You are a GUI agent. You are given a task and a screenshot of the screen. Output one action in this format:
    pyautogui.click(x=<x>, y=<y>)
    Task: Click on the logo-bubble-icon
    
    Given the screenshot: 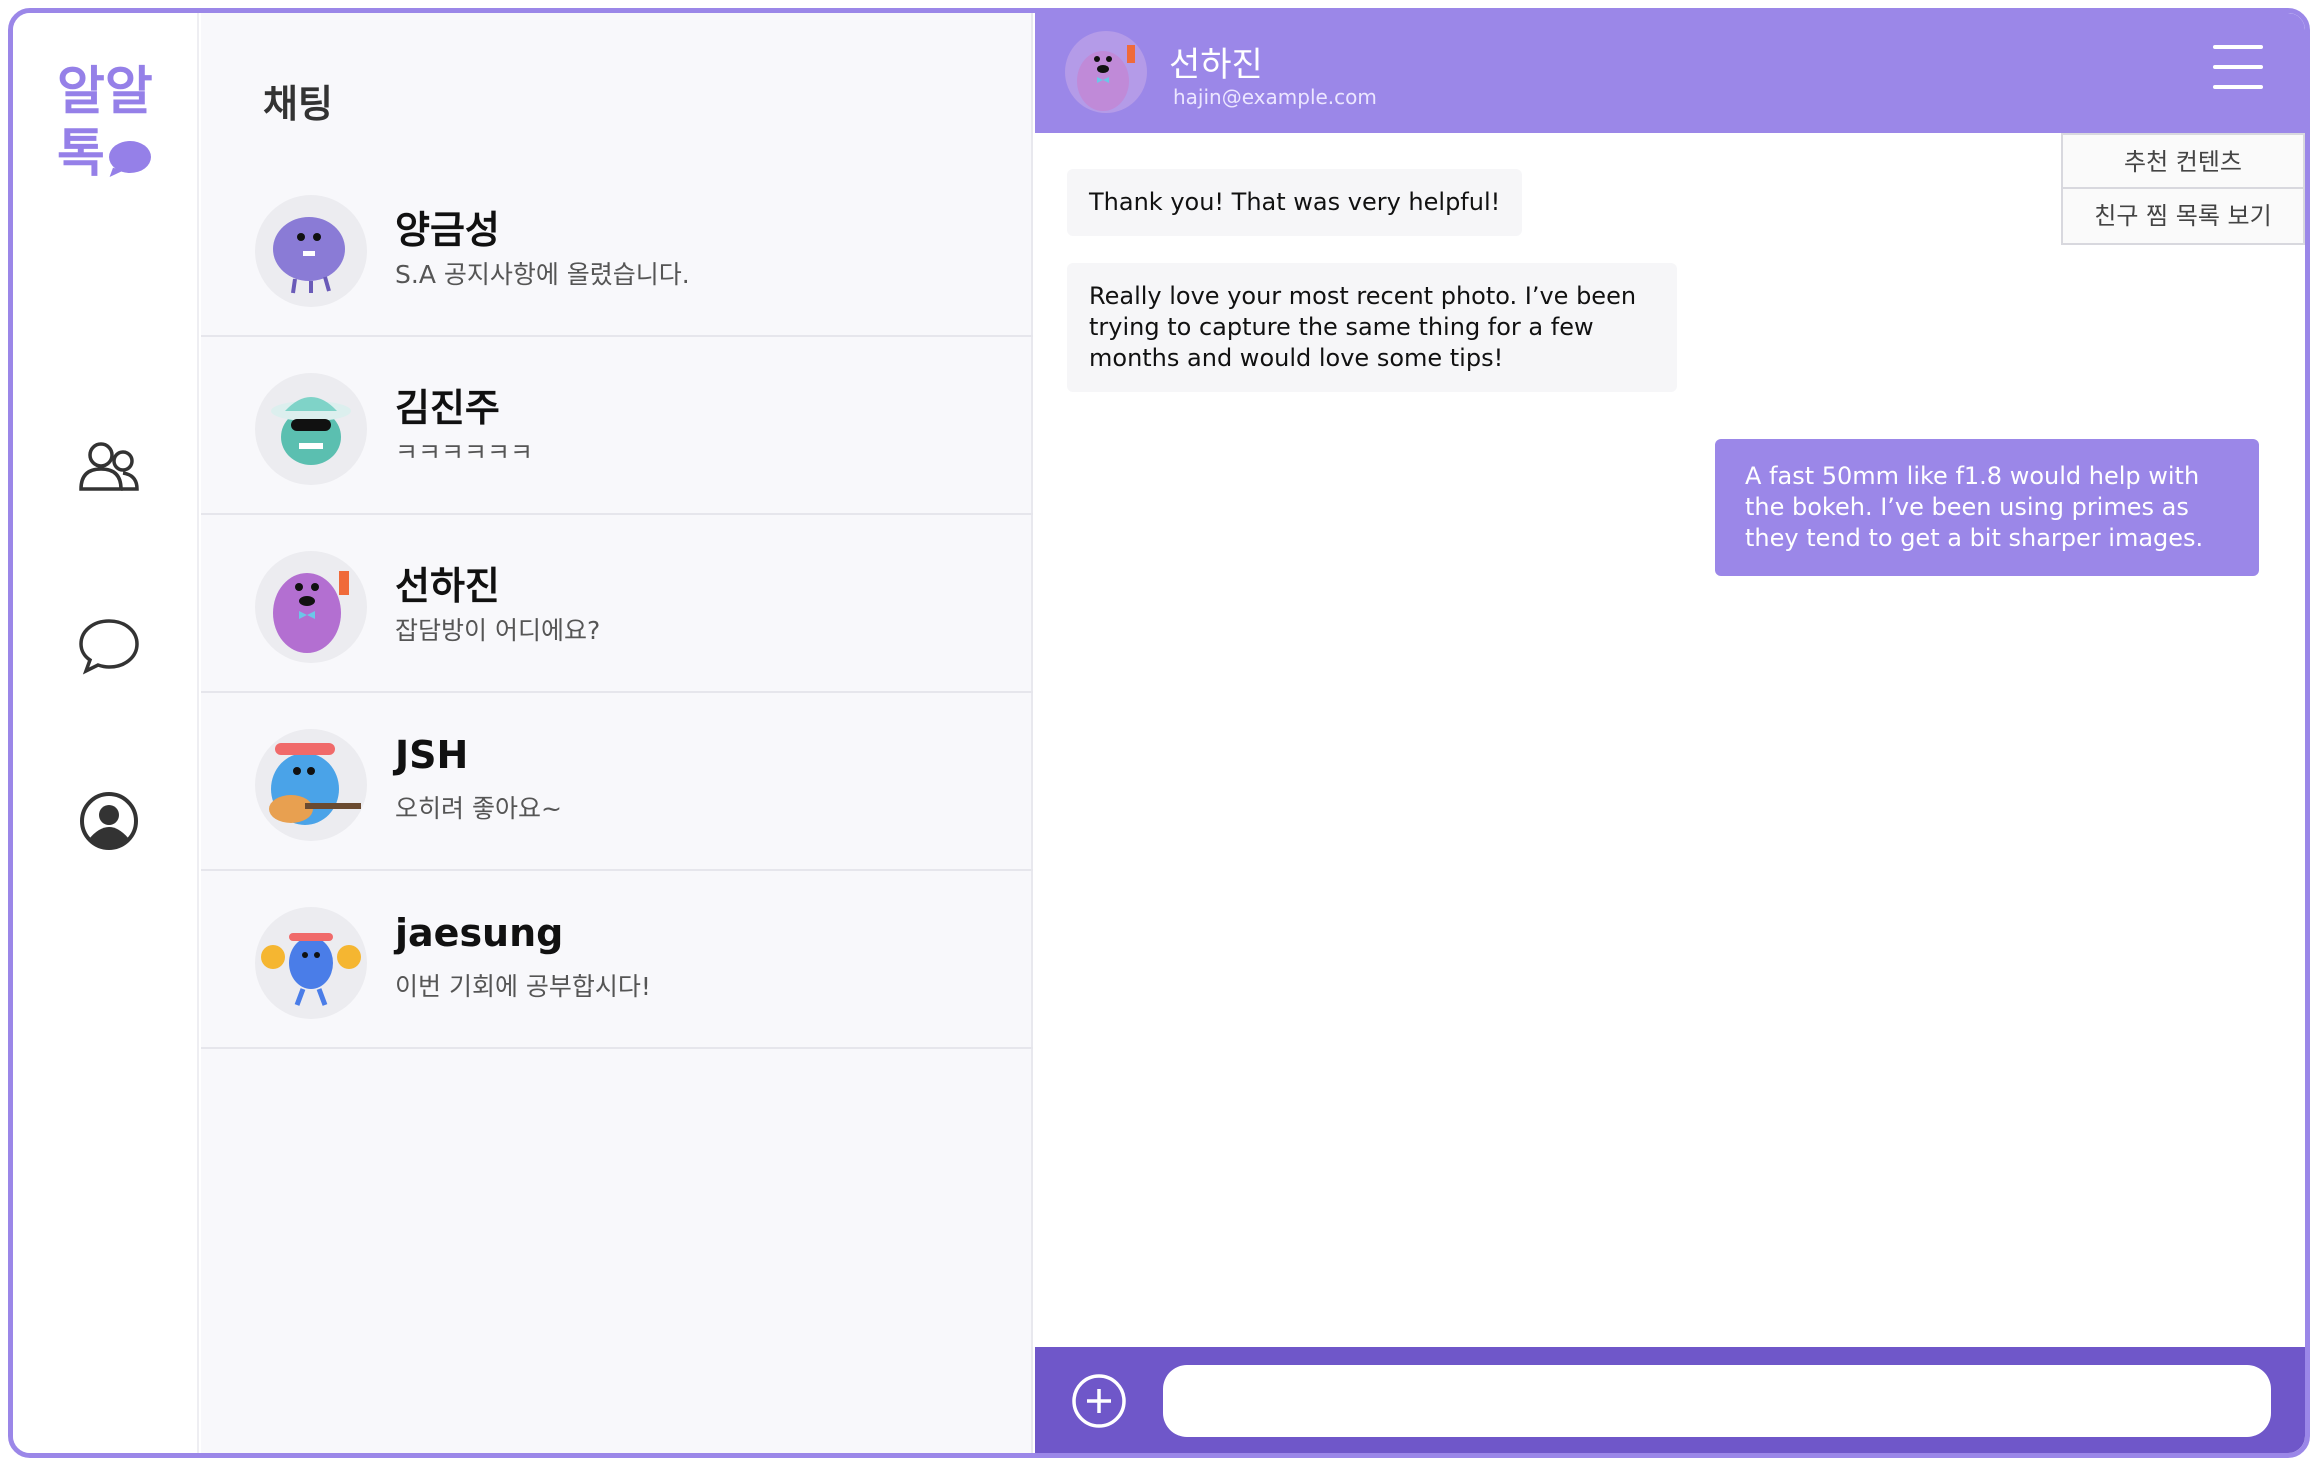 What is the action you would take?
    pyautogui.click(x=129, y=157)
    